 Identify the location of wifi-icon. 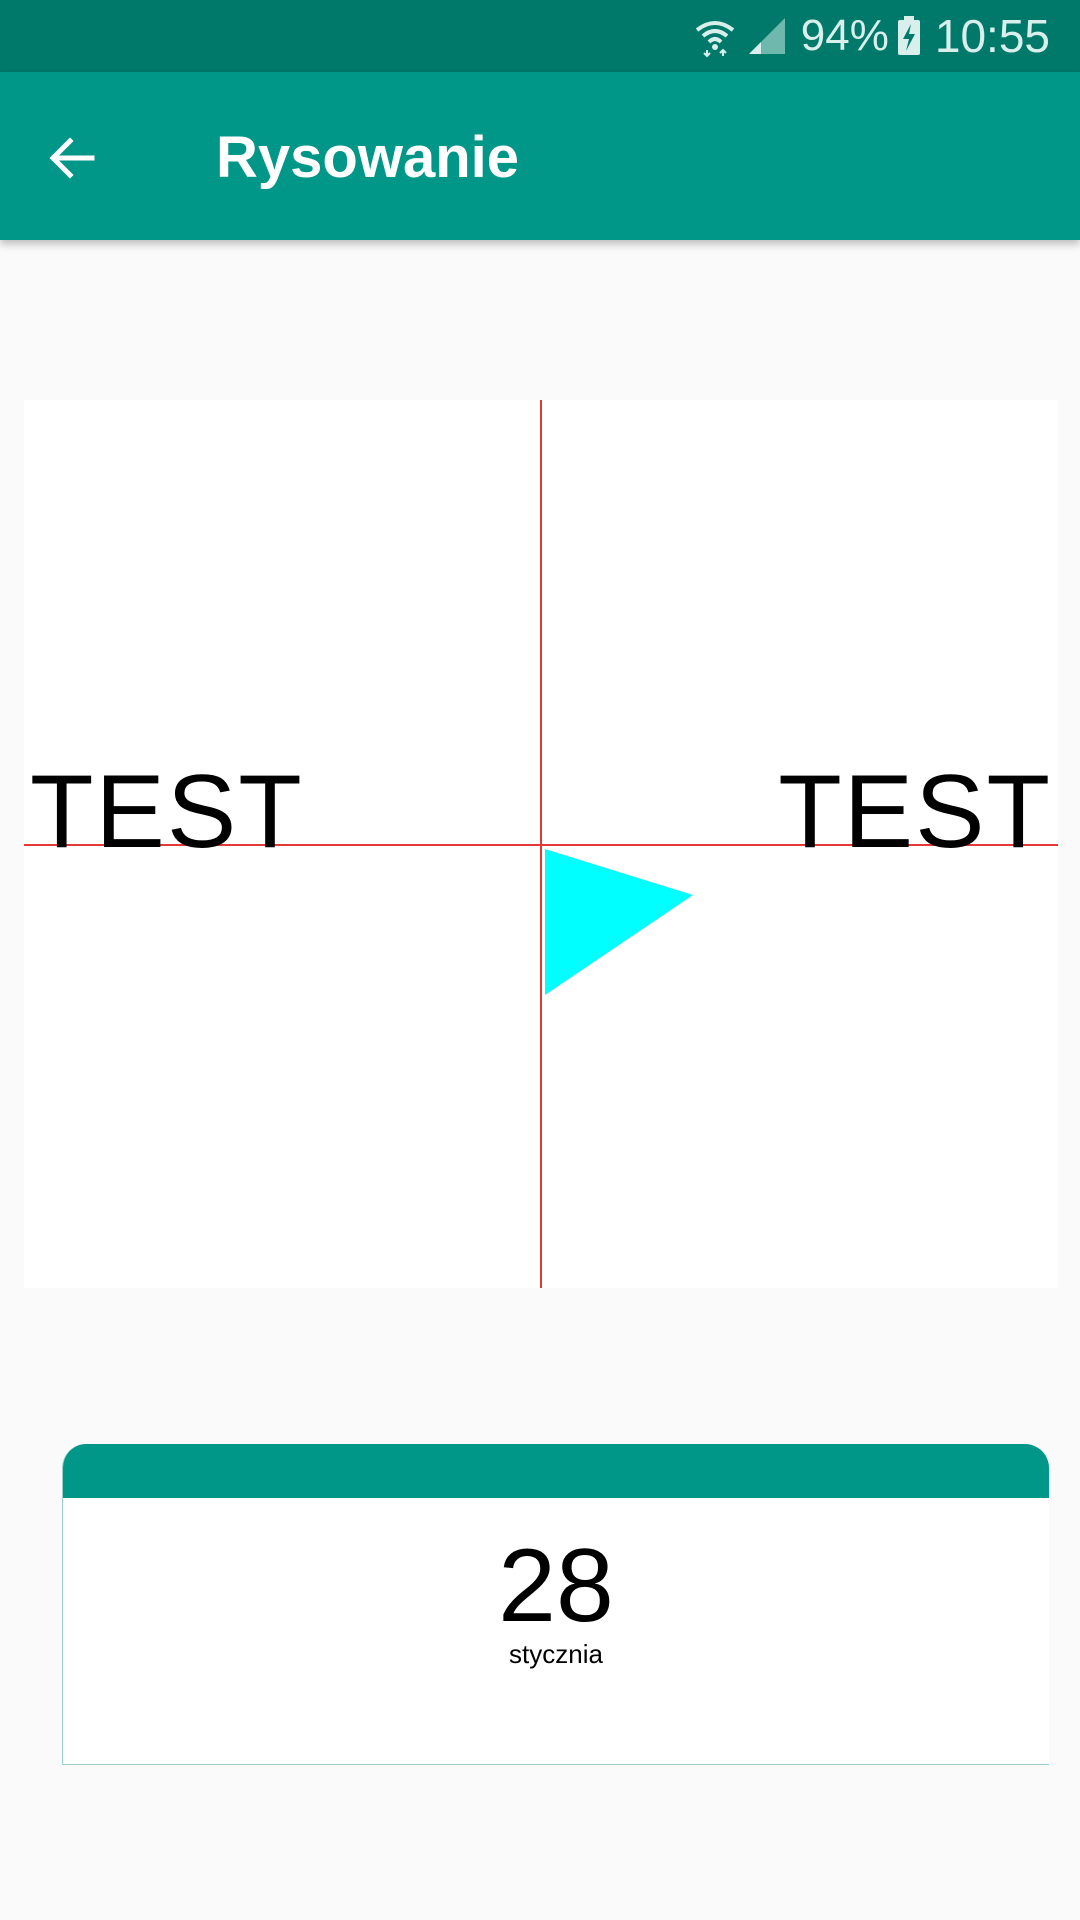
(715, 39).